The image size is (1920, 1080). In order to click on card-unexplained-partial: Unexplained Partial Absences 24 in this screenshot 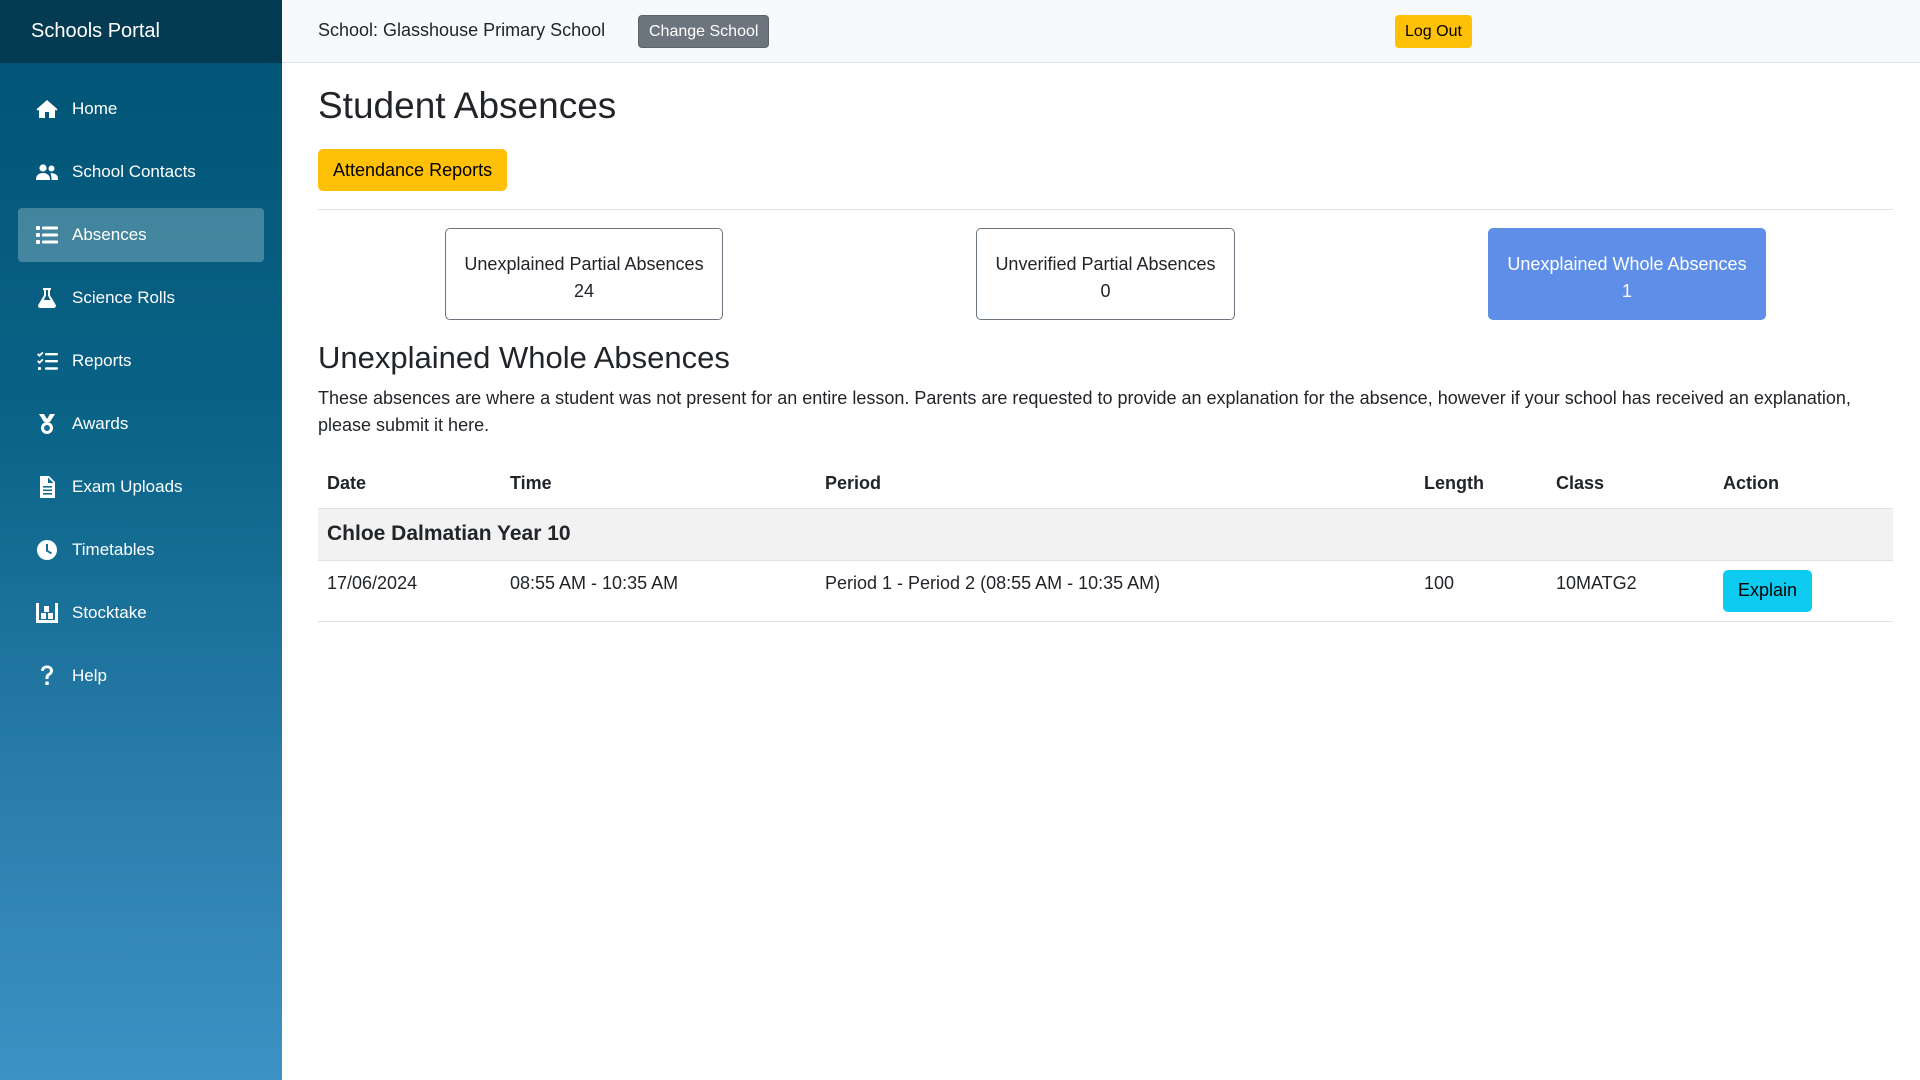, I will do `click(584, 274)`.